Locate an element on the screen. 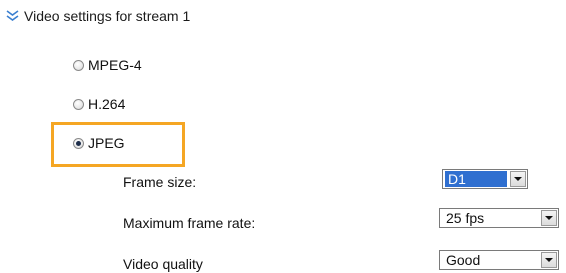 The image size is (566, 273). video-quality-label: Video quality is located at coordinates (163, 264).